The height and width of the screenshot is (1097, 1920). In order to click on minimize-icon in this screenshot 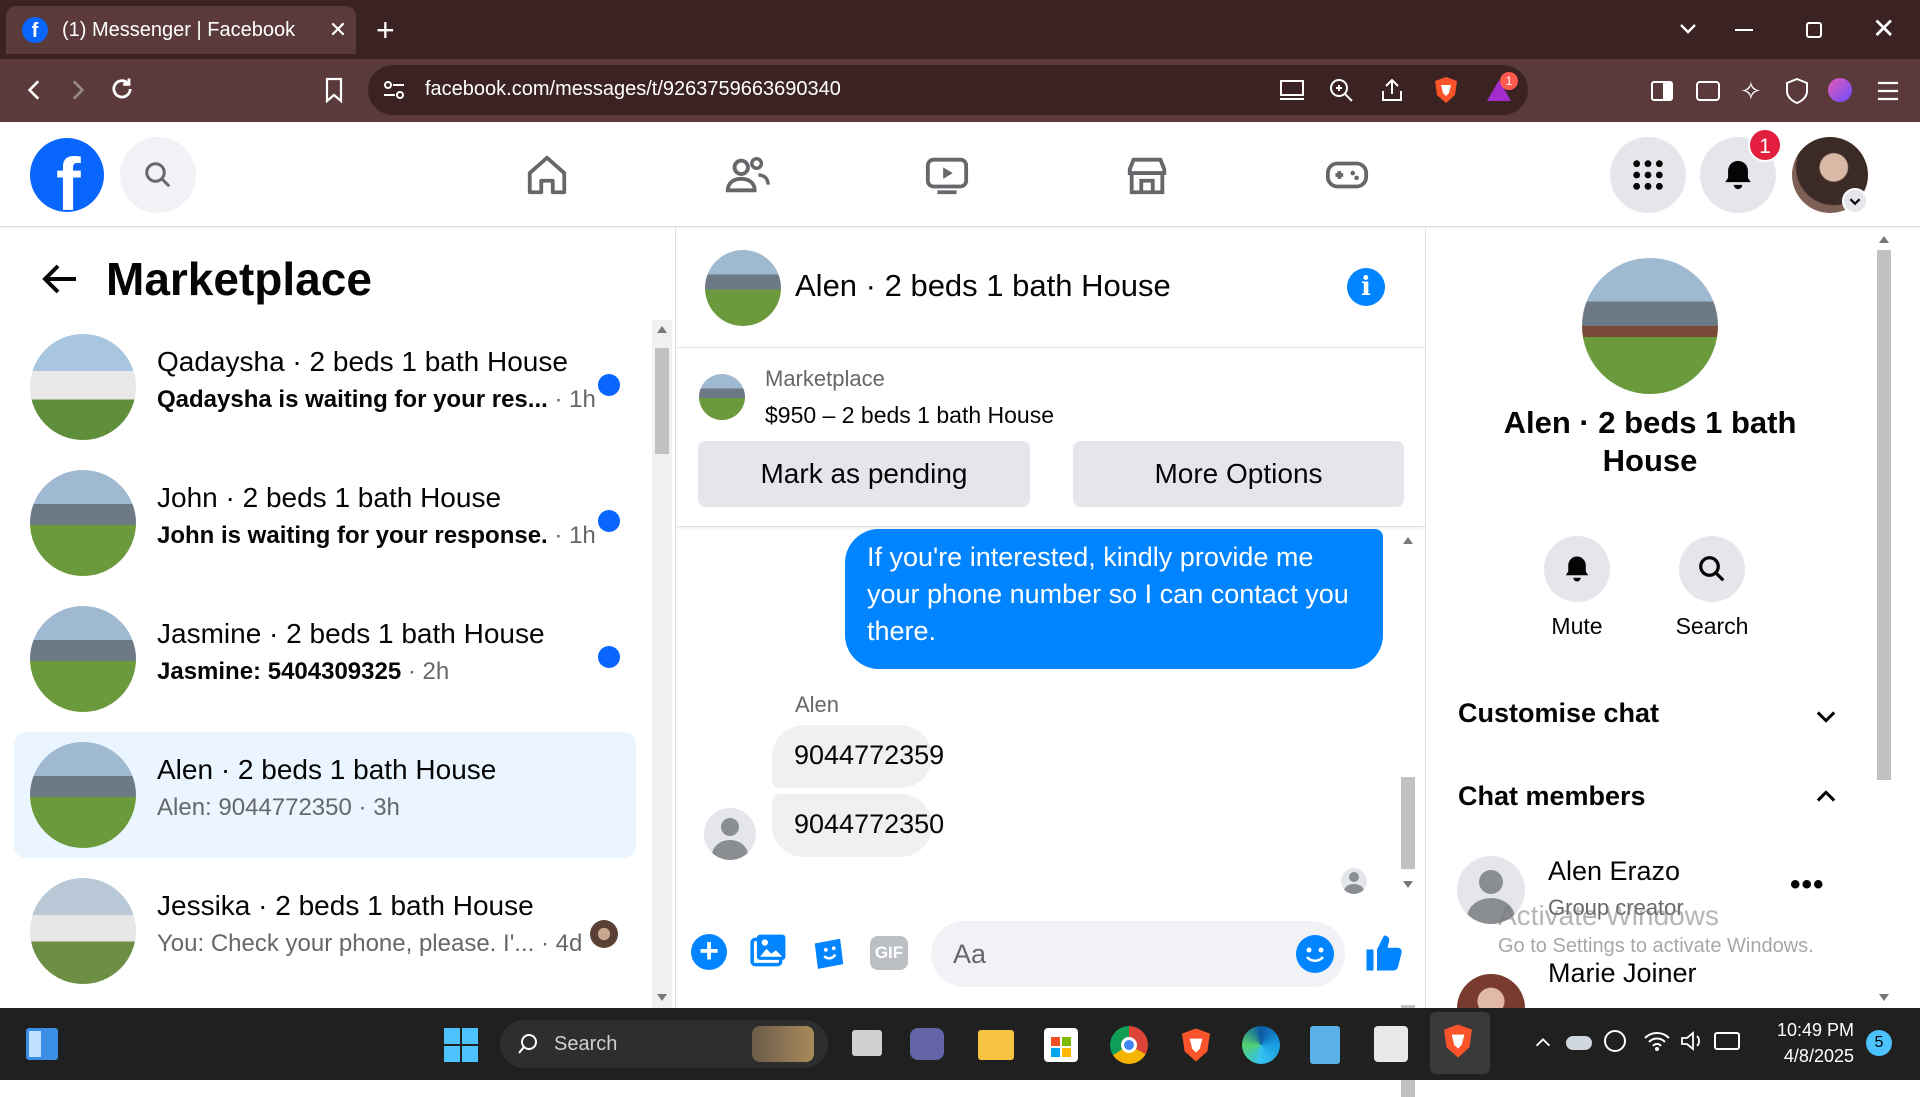, I will do `click(1744, 30)`.